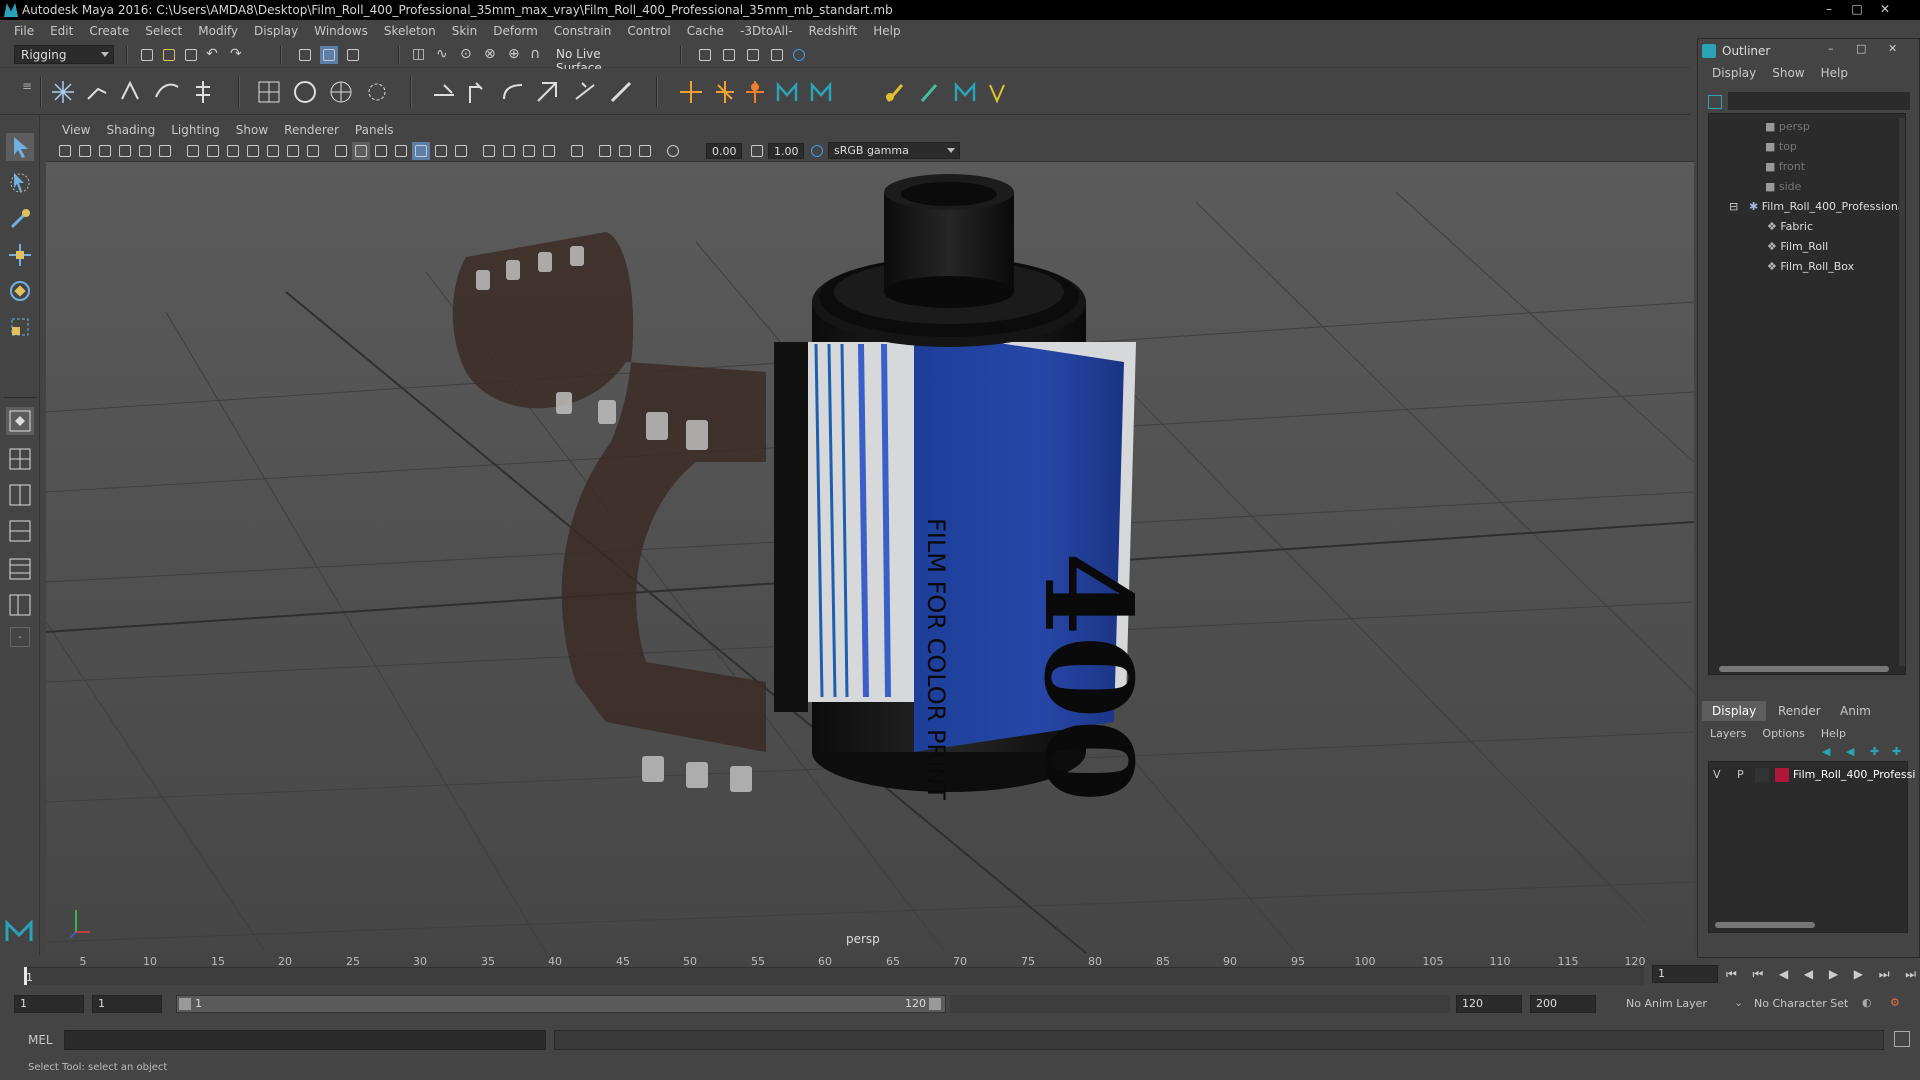 This screenshot has height=1080, width=1920. What do you see at coordinates (479, 92) in the screenshot?
I see `constraint-aim-icon` at bounding box center [479, 92].